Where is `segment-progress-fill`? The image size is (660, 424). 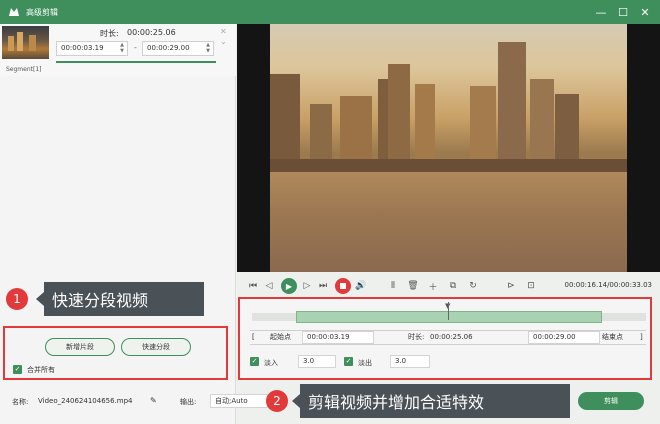
segment-progress-fill is located at coordinates (136, 62).